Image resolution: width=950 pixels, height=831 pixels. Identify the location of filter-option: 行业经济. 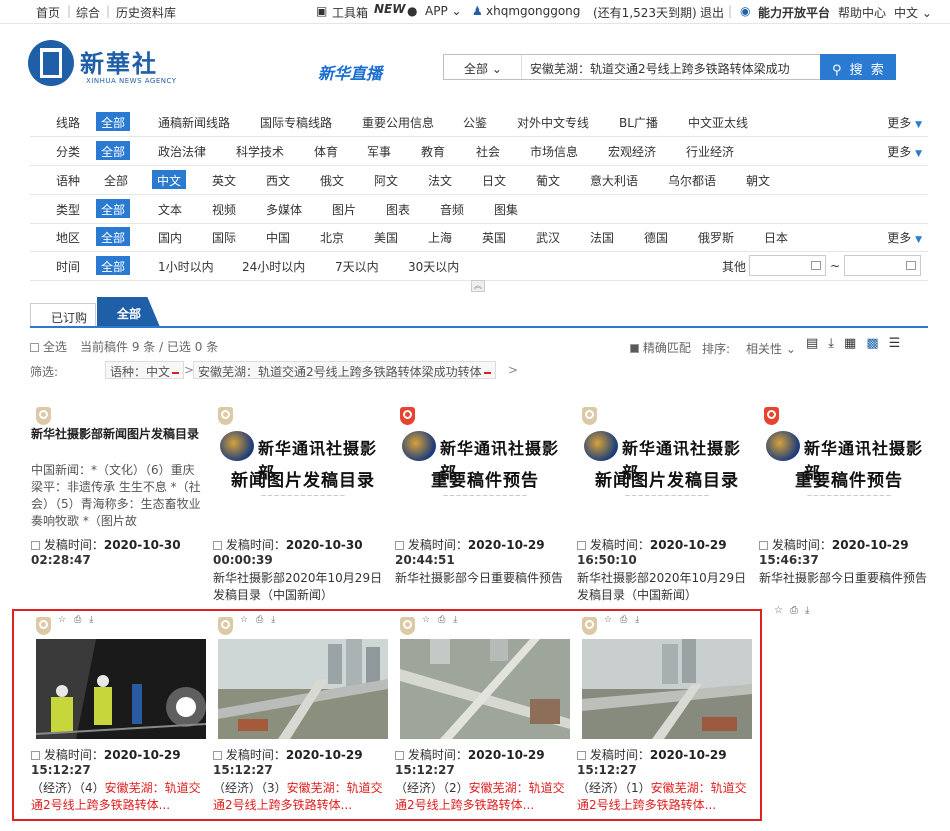
(710, 151).